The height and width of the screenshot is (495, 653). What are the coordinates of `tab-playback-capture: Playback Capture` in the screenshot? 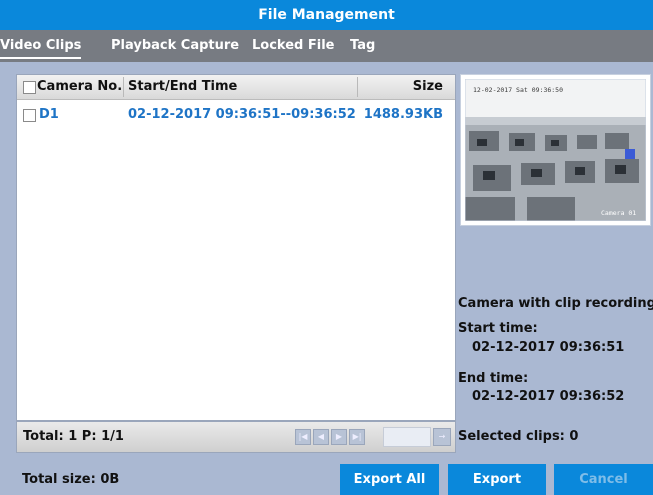 It's located at (175, 46).